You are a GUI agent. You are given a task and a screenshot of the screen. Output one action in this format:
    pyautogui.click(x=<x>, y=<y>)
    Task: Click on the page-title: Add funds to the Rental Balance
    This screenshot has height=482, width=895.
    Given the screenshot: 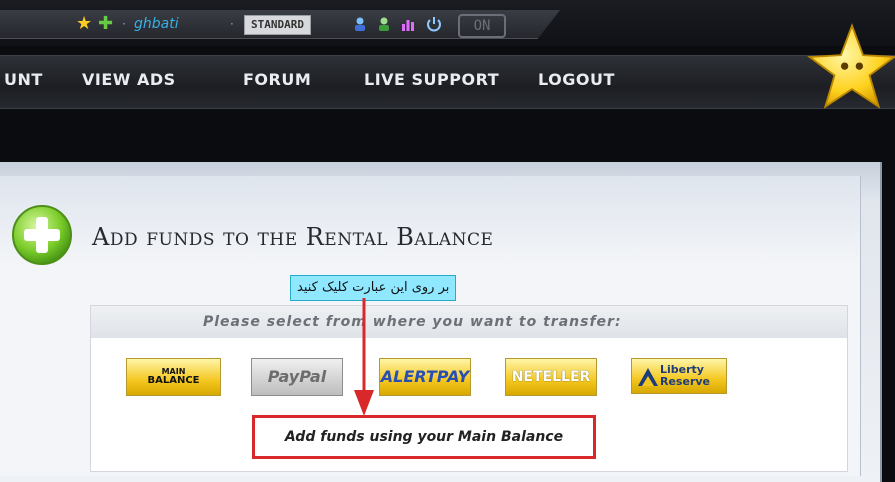 What is the action you would take?
    pyautogui.click(x=293, y=237)
    